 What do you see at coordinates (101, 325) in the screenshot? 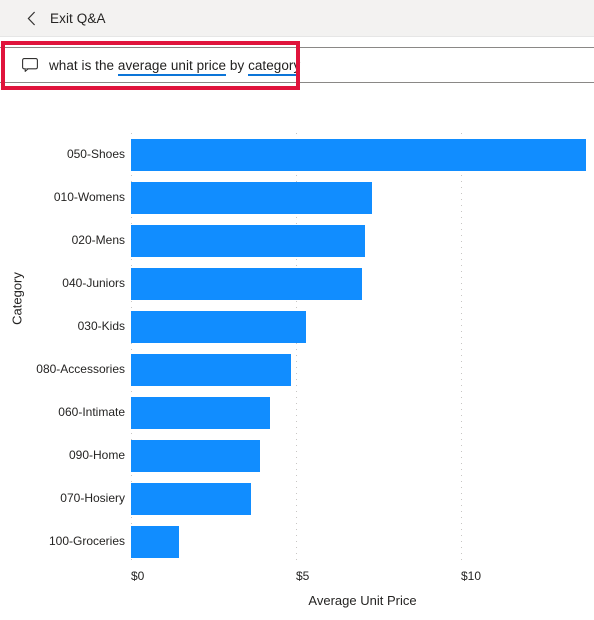
I see `y-axis-tick-label: 030-Kids` at bounding box center [101, 325].